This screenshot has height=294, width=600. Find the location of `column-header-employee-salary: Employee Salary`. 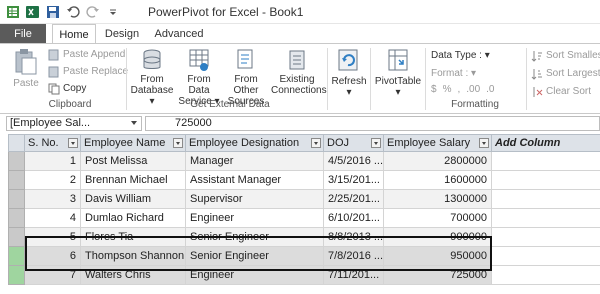

column-header-employee-salary: Employee Salary is located at coordinates (437, 143).